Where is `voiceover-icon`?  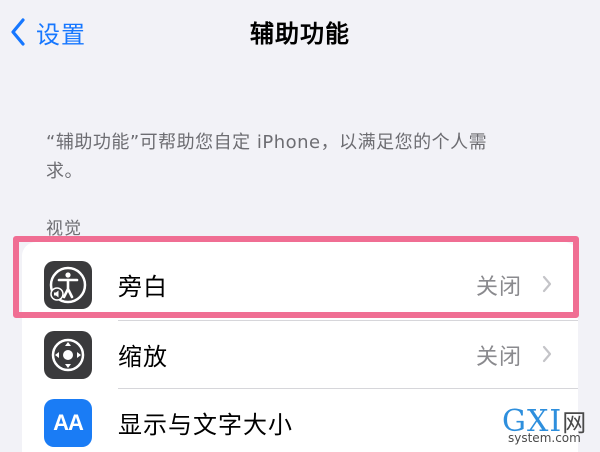
voiceover-icon is located at coordinates (68, 285).